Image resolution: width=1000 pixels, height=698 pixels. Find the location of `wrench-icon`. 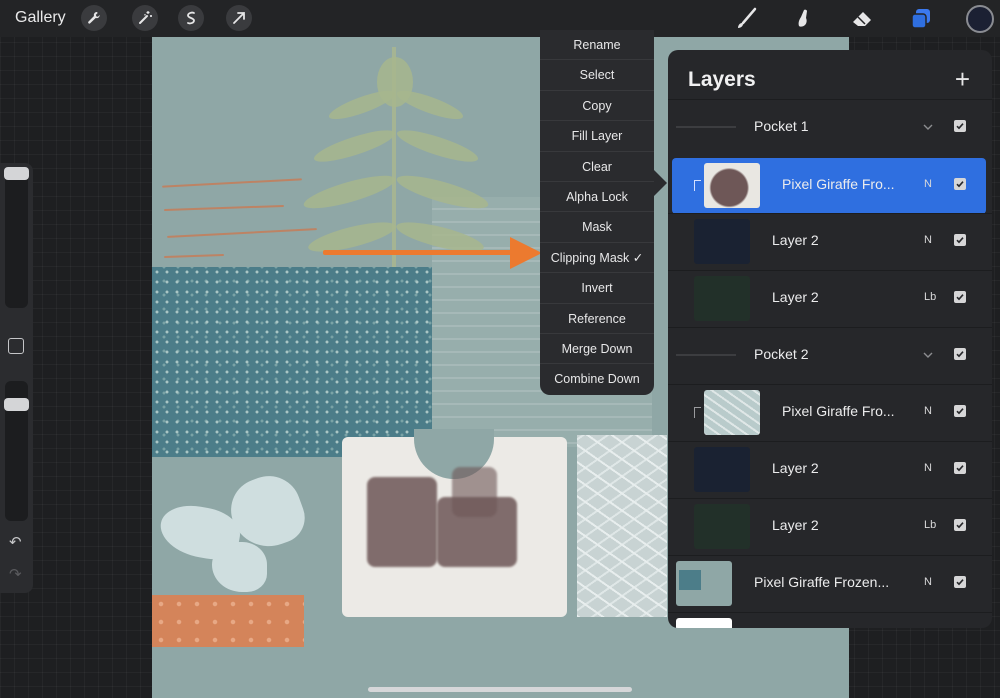

wrench-icon is located at coordinates (94, 18).